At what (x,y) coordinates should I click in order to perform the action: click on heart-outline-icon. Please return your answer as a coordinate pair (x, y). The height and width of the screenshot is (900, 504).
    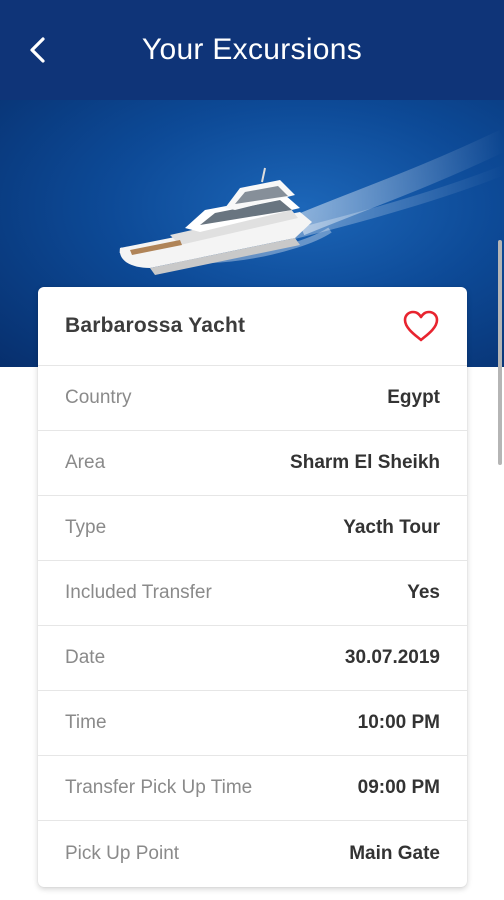
    Looking at the image, I should click on (421, 326).